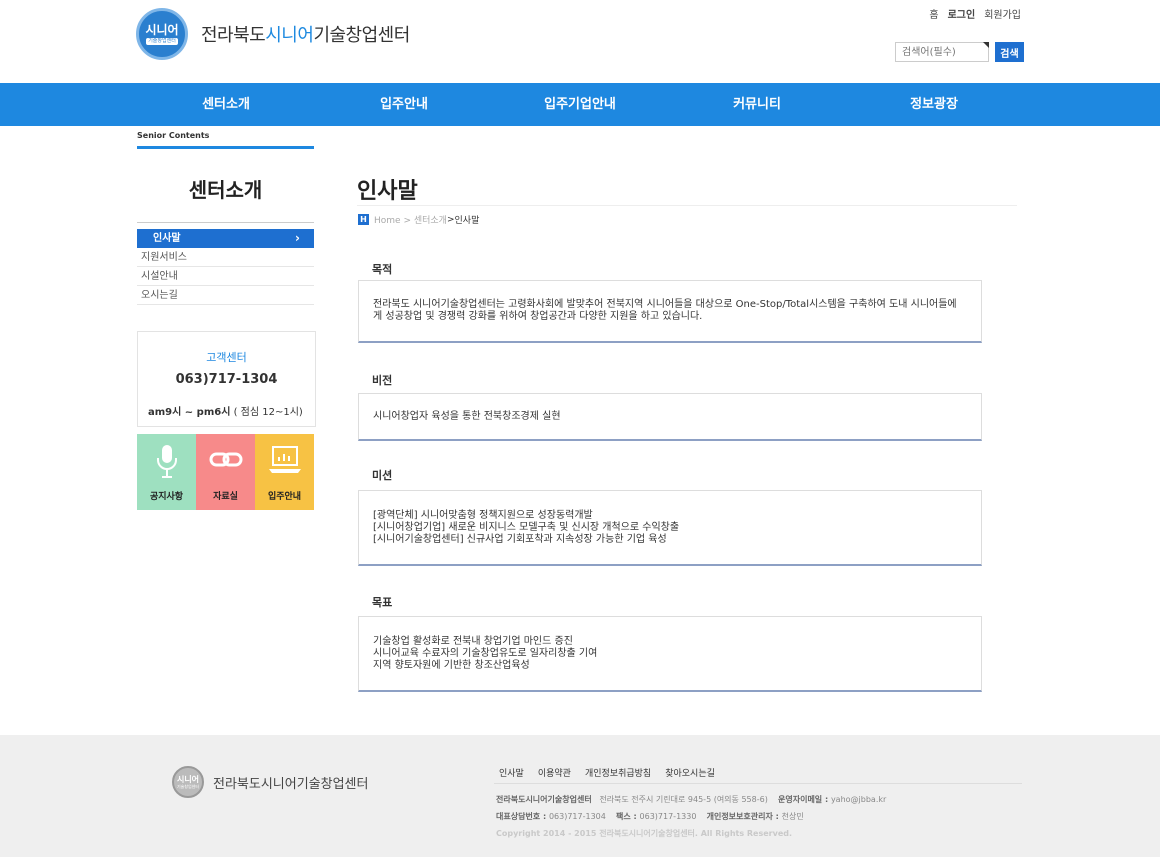 Image resolution: width=1160 pixels, height=857 pixels. I want to click on sidebar-item-label: 인사말, so click(167, 238).